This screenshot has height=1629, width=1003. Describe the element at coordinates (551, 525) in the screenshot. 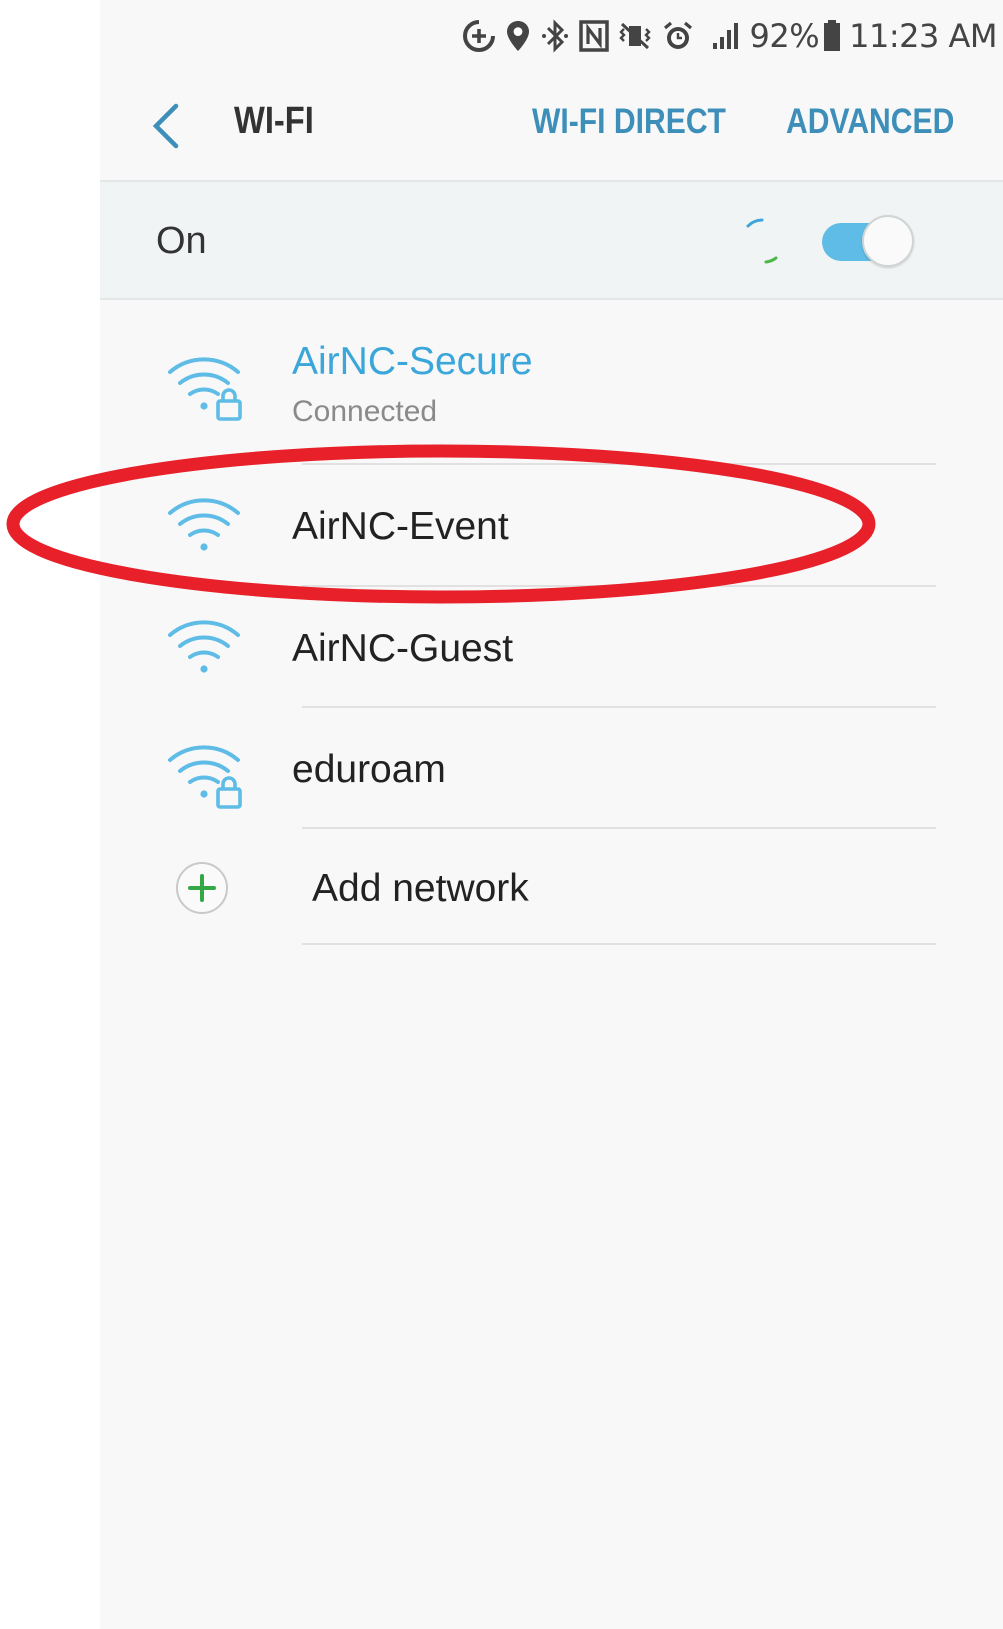

I see `network-row-airnc-event: AirNC-Event` at that location.